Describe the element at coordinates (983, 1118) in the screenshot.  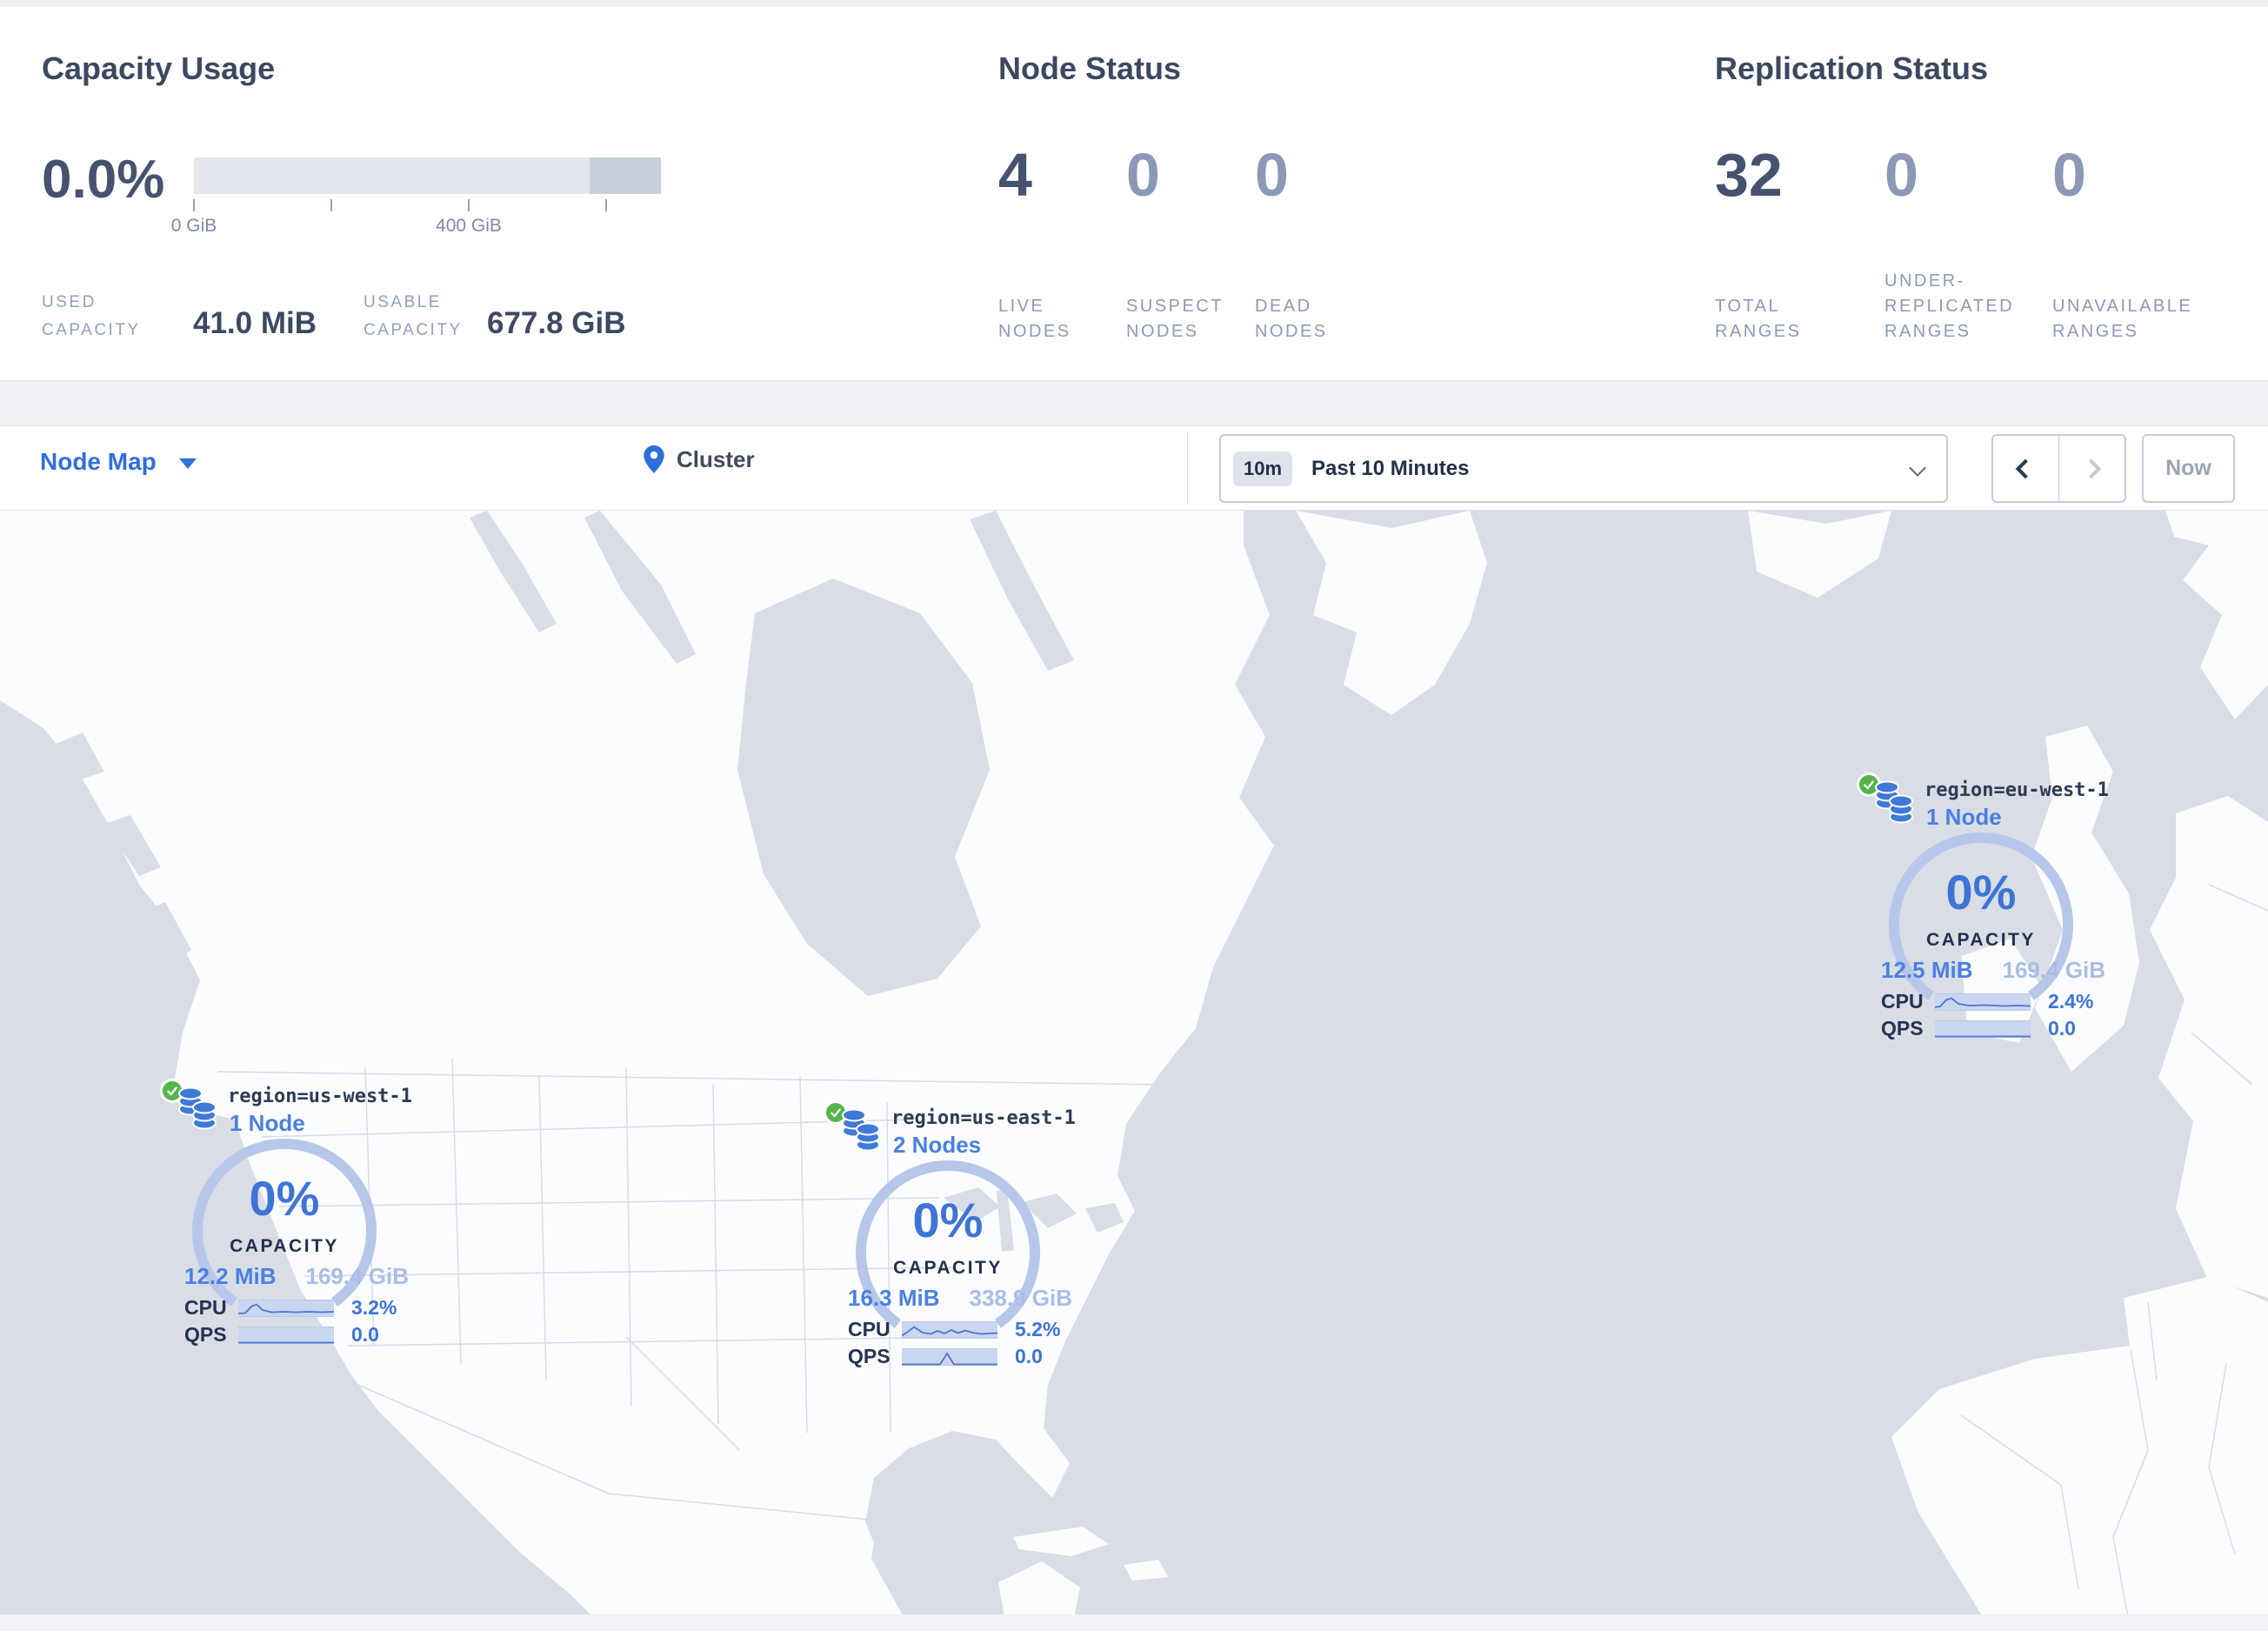
I see `region-name: region=us-east-1` at that location.